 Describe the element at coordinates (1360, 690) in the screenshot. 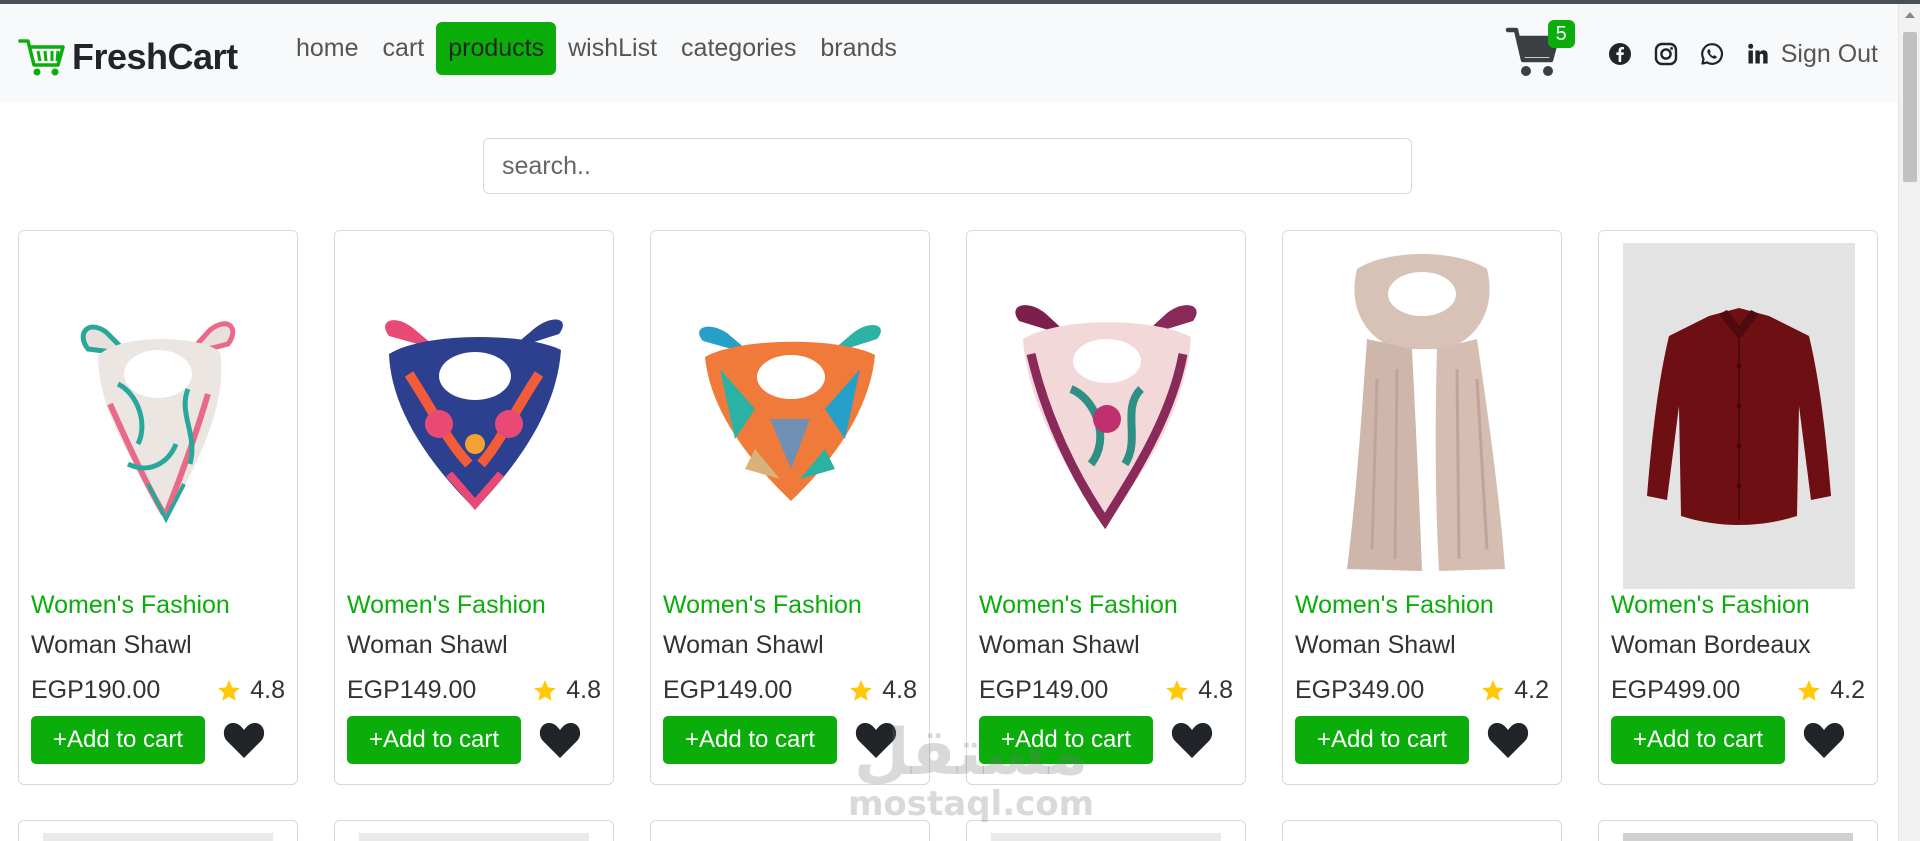

I see `product-price: EGP349.00` at that location.